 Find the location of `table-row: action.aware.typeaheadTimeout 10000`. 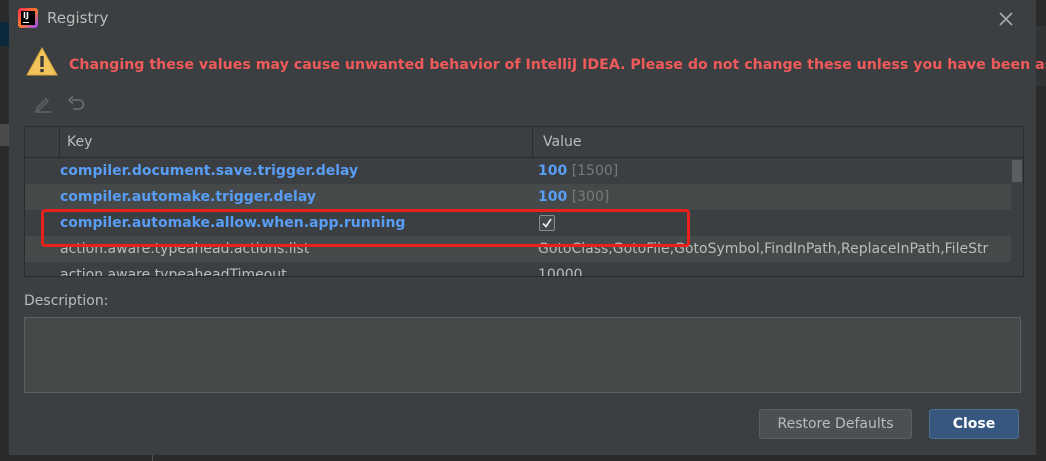

table-row: action.aware.typeaheadTimeout 10000 is located at coordinates (518, 269).